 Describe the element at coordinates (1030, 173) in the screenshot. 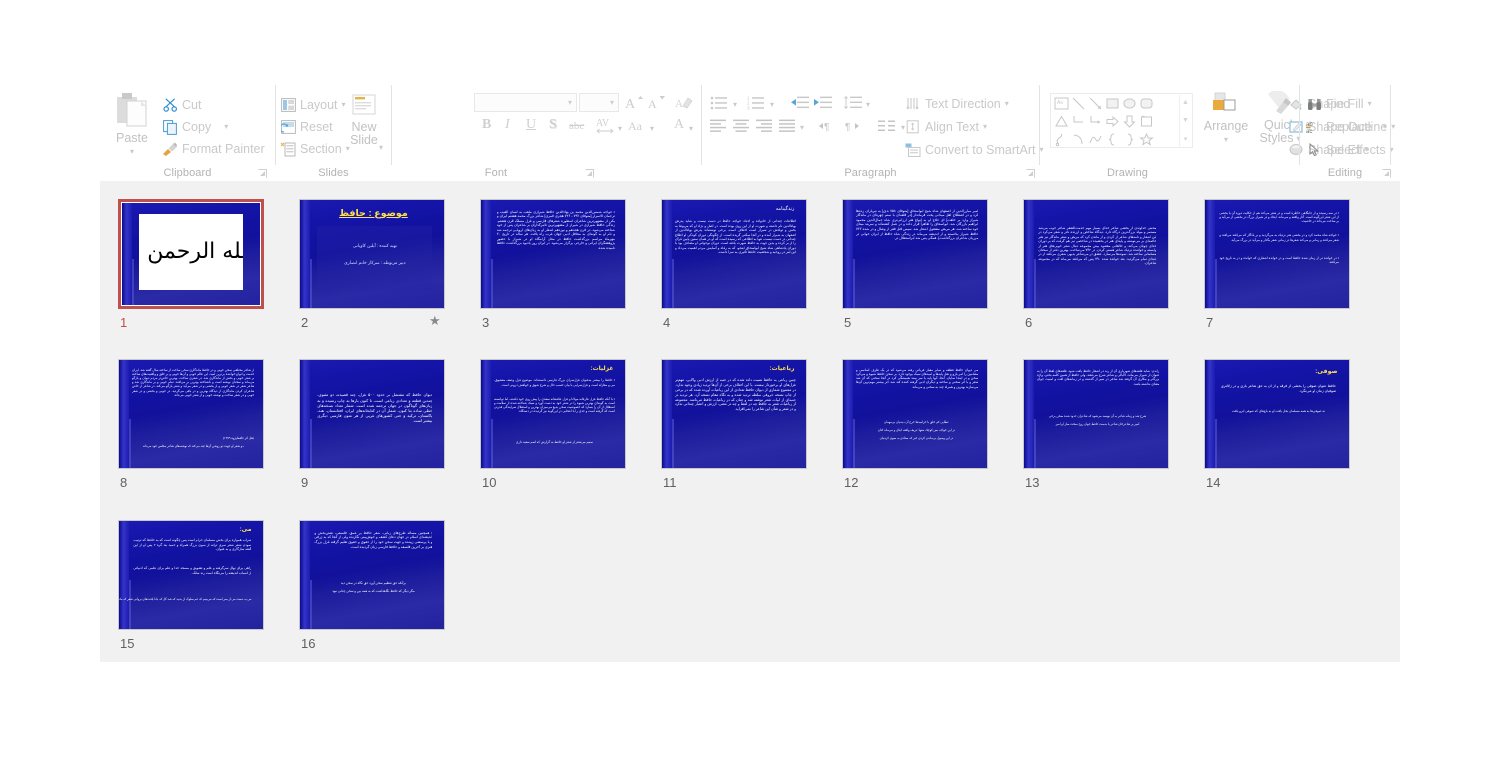

I see `paragraph-dialog-launcher` at that location.